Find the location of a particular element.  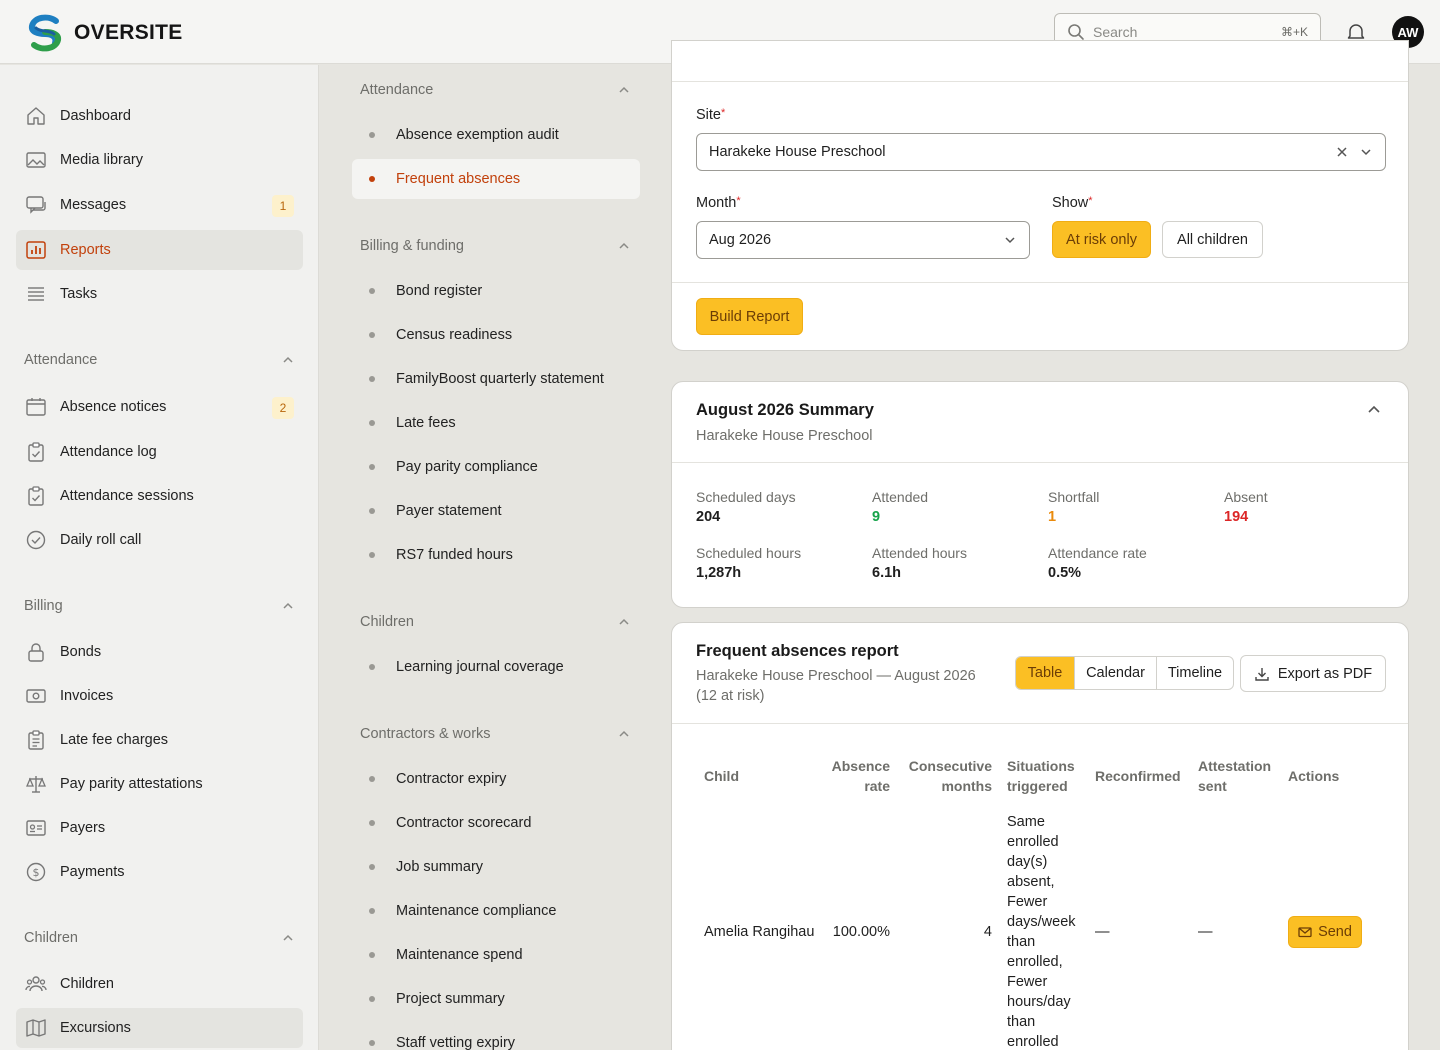

chart-icon is located at coordinates (36, 250).